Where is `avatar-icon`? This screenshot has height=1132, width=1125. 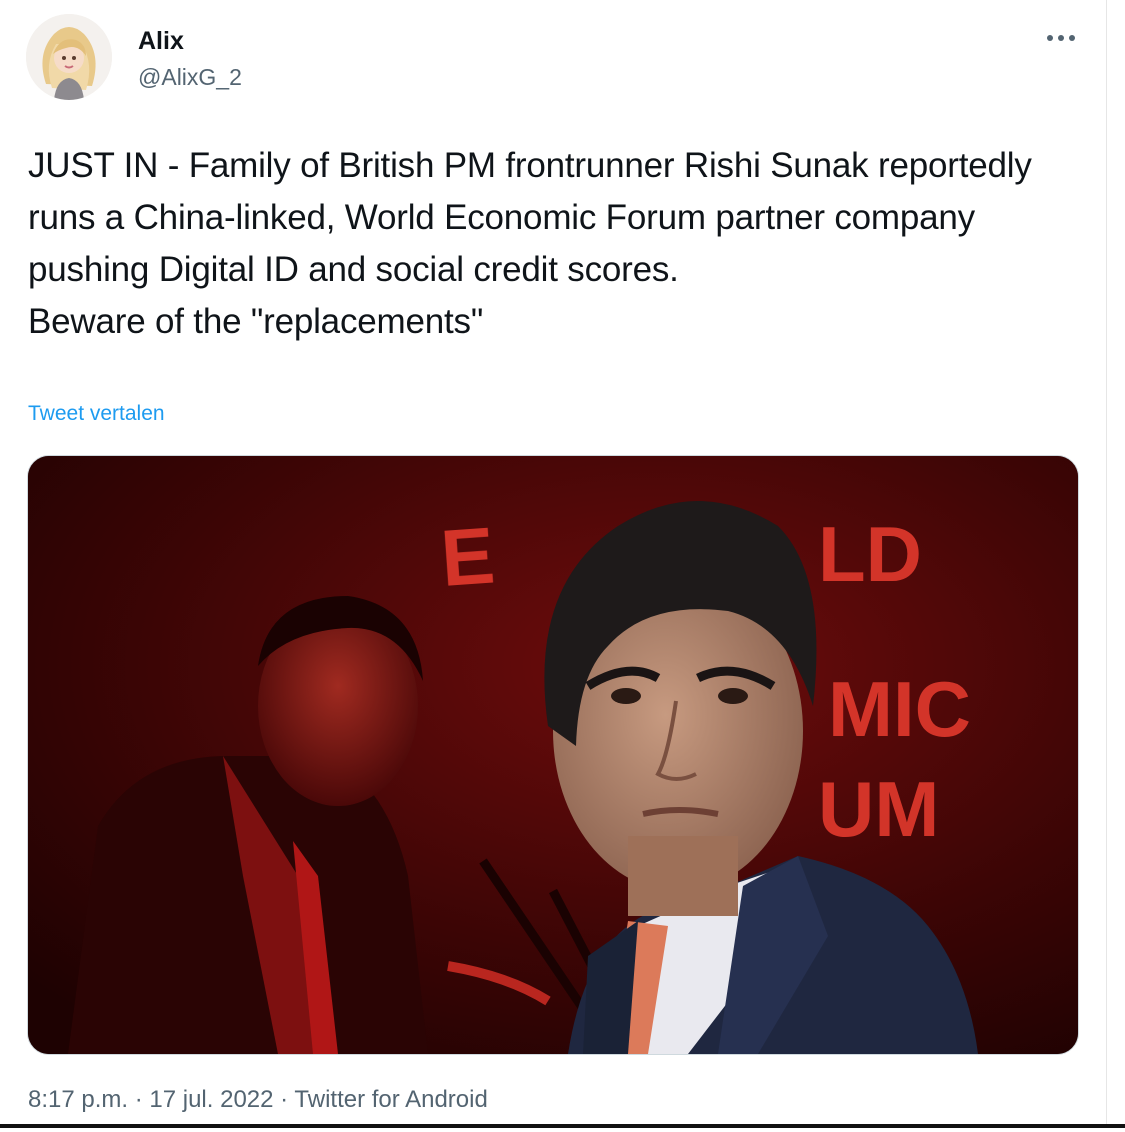
avatar-icon is located at coordinates (69, 57).